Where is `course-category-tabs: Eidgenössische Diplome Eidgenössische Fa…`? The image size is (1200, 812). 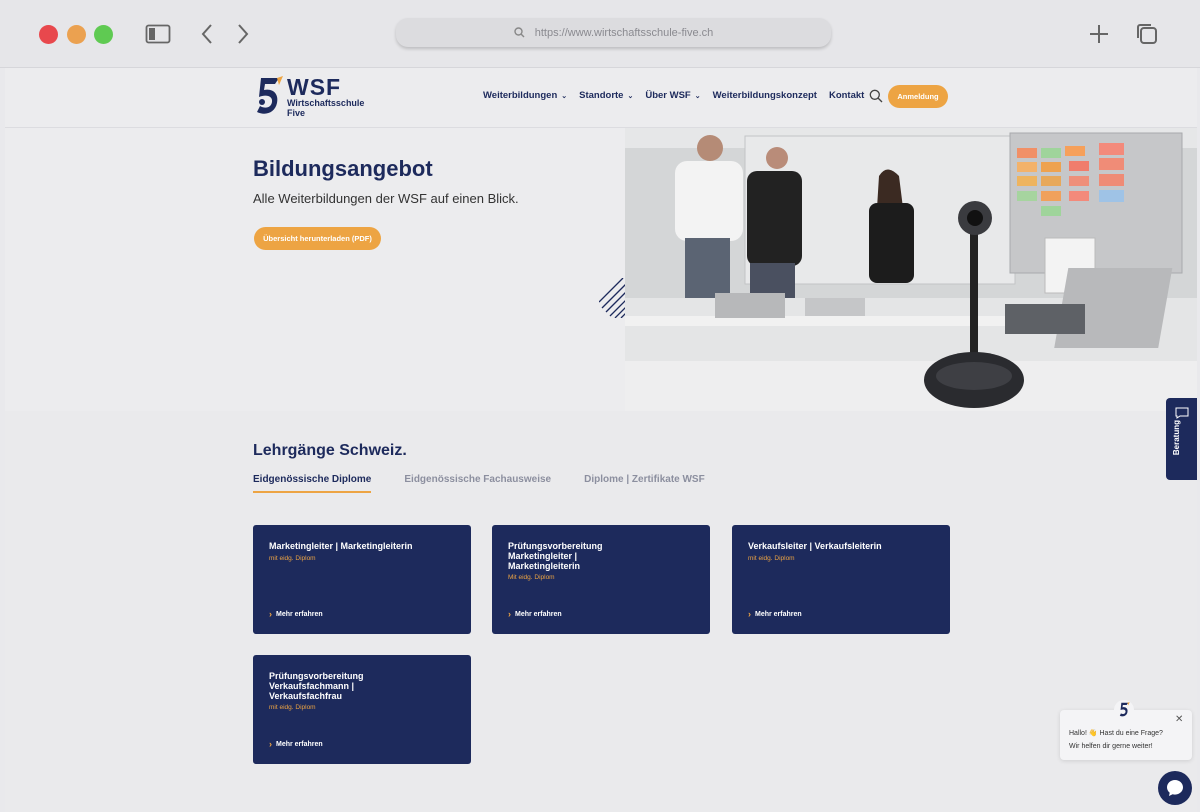
course-category-tabs: Eidgenössische Diplome Eidgenössische Fa… is located at coordinates (479, 483).